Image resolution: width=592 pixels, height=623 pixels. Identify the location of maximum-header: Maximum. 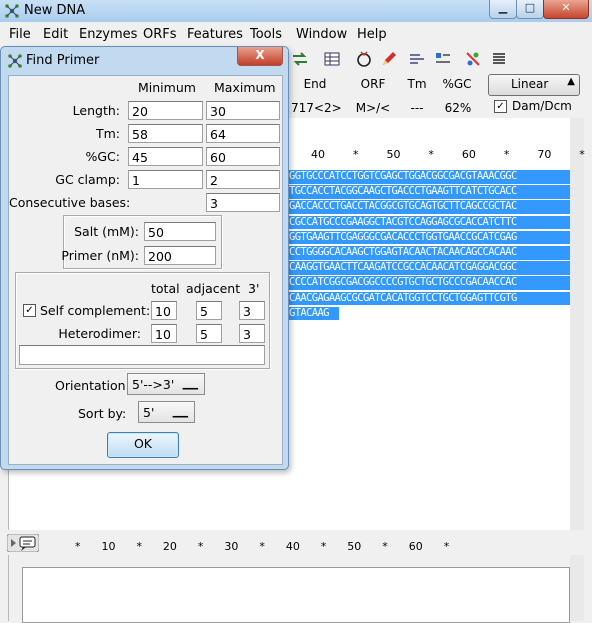
(245, 87).